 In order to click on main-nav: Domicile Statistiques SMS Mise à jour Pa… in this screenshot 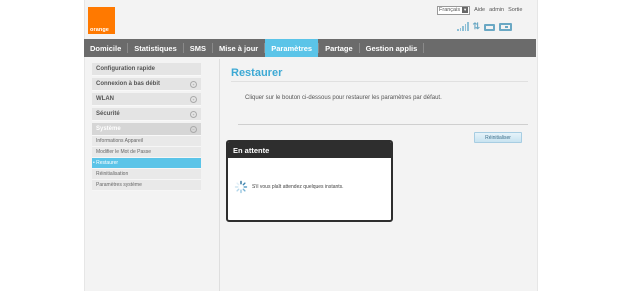, I will do `click(310, 48)`.